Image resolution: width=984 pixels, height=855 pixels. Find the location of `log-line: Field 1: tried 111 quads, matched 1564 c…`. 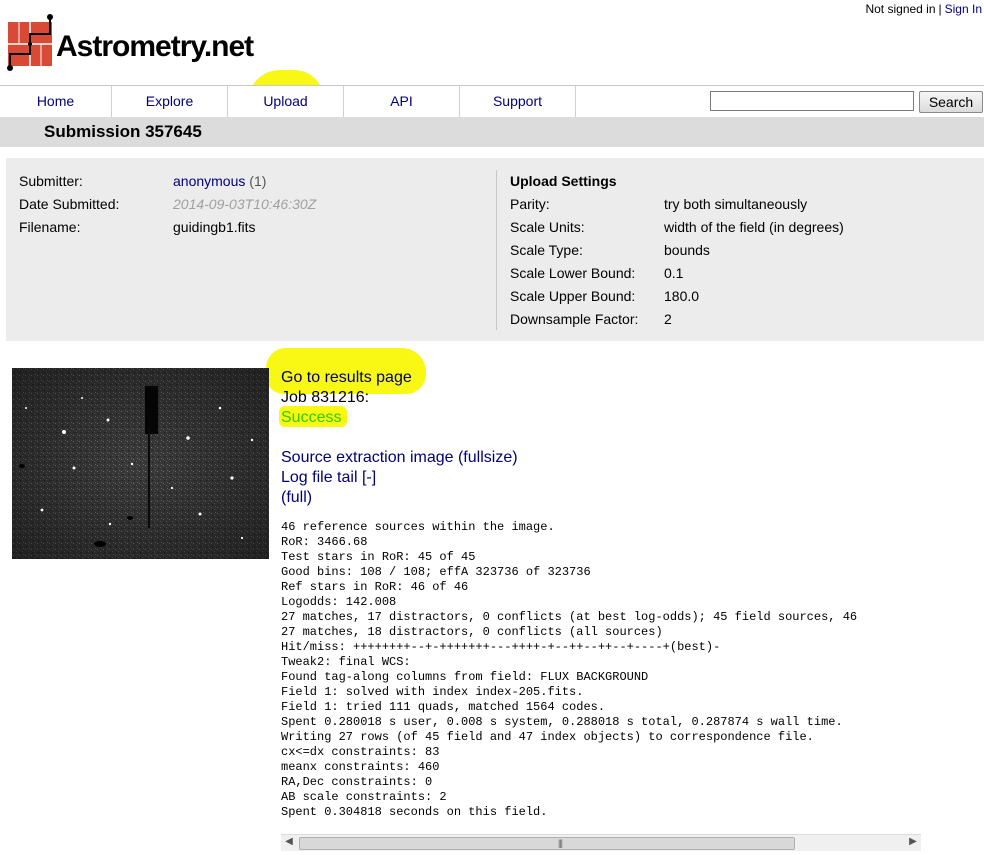

log-line: Field 1: tried 111 quads, matched 1564 c… is located at coordinates (443, 707).